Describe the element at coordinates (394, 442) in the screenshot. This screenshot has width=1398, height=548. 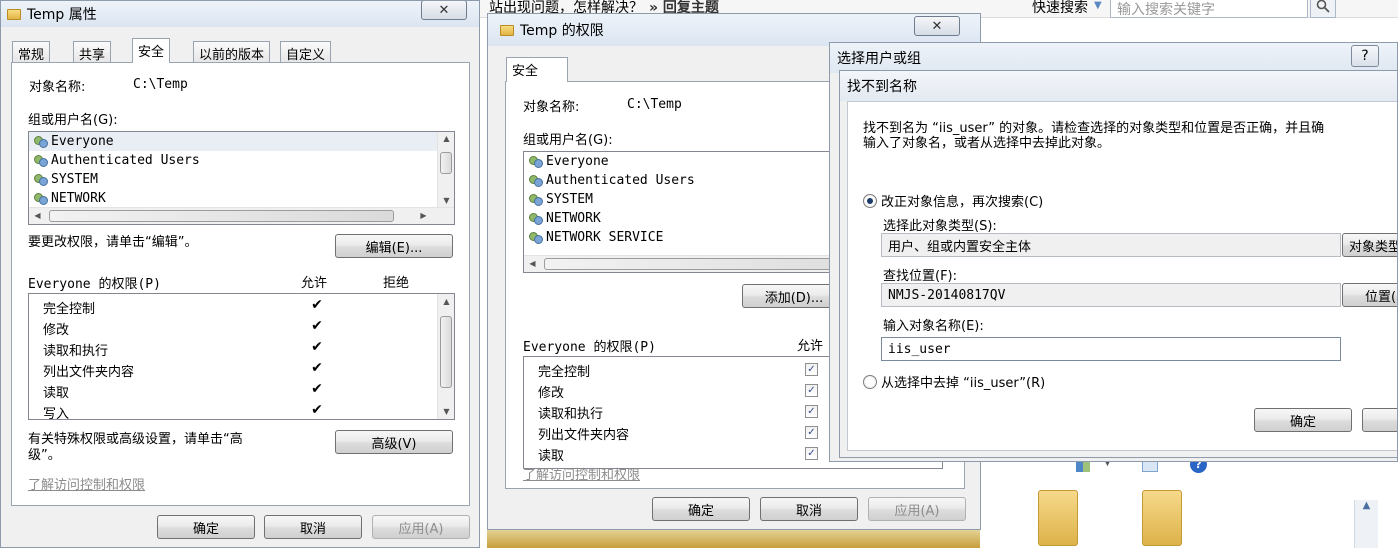
I see `advanced-button: 高级(V)` at that location.